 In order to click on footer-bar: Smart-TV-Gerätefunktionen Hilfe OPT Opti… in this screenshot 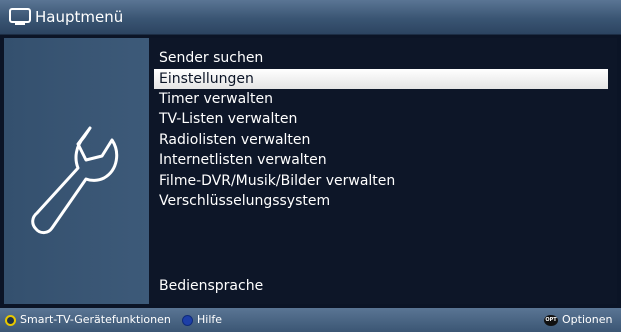, I will do `click(310, 320)`.